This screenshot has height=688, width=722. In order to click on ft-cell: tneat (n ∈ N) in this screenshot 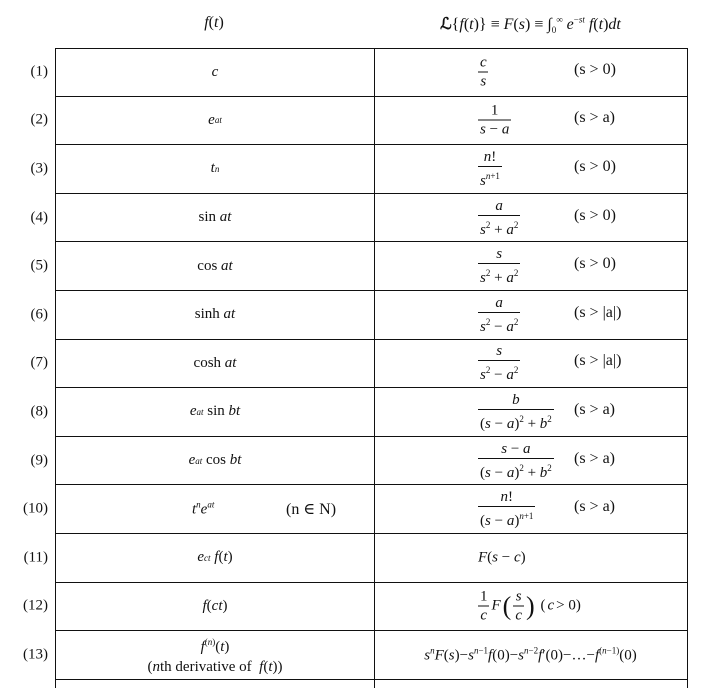, I will do `click(215, 509)`.